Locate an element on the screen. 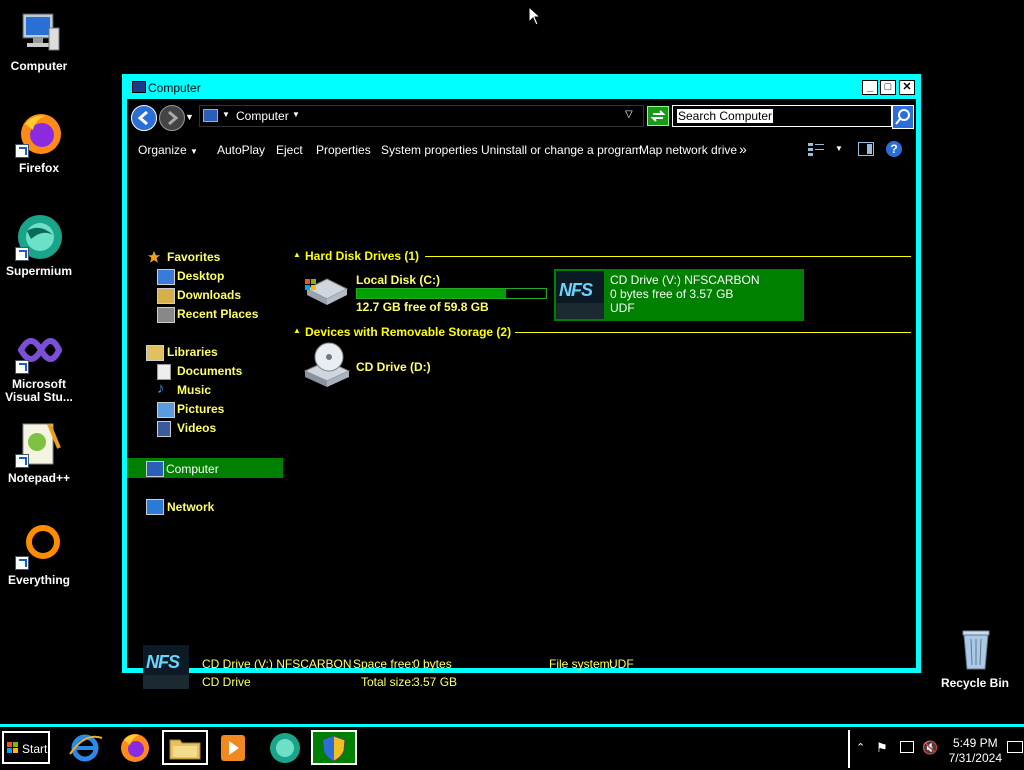  search-input: Search Computer is located at coordinates (782, 116).